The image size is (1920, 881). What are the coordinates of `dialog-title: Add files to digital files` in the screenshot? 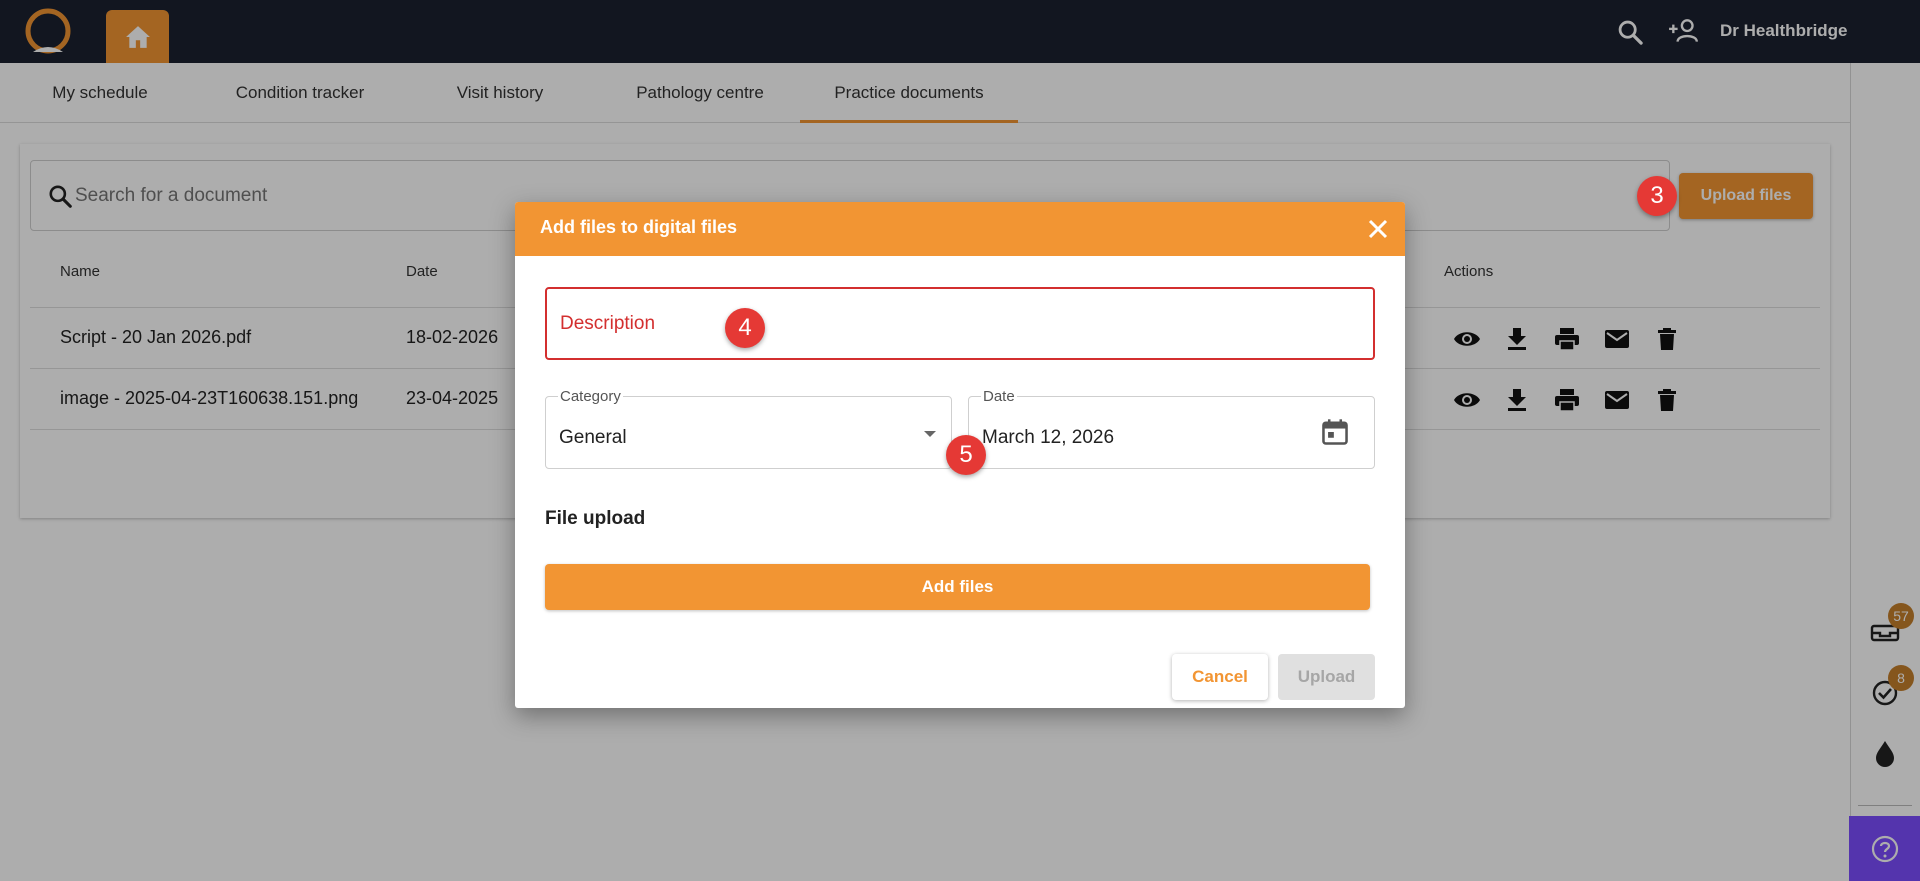 It's located at (639, 227).